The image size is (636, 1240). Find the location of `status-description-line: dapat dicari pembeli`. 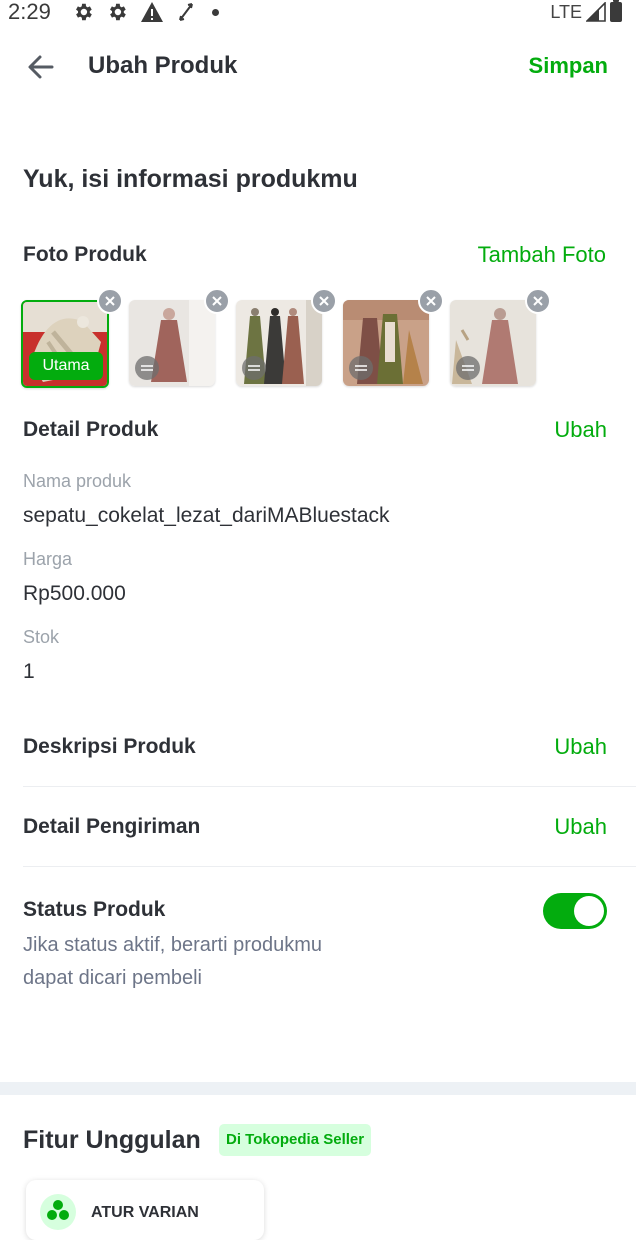

status-description-line: dapat dicari pembeli is located at coordinates (112, 978).